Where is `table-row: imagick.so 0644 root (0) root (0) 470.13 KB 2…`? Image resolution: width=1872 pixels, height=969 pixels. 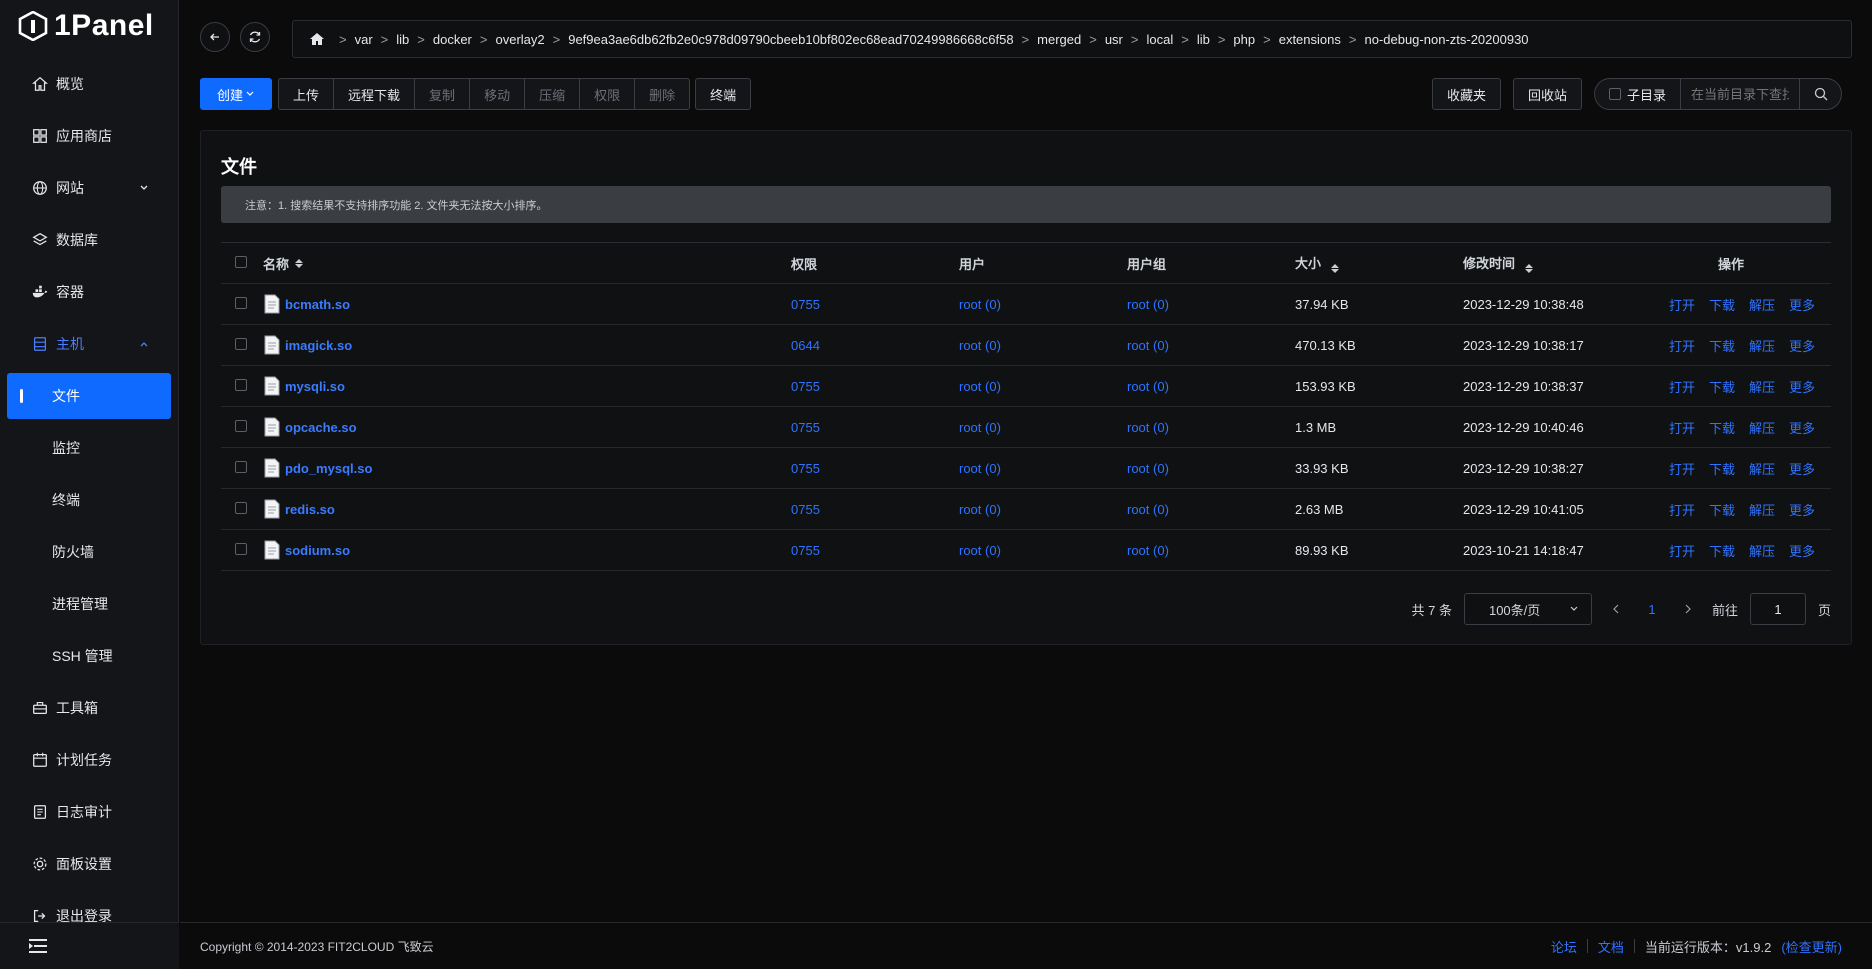
table-row: imagick.so 0644 root (0) root (0) 470.13 KB 2… is located at coordinates (1026, 345).